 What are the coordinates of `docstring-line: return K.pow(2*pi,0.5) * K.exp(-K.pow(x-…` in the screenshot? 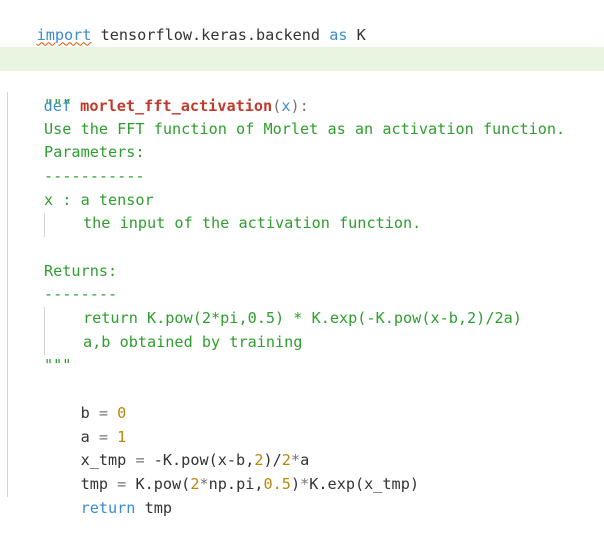 It's located at (302, 319).